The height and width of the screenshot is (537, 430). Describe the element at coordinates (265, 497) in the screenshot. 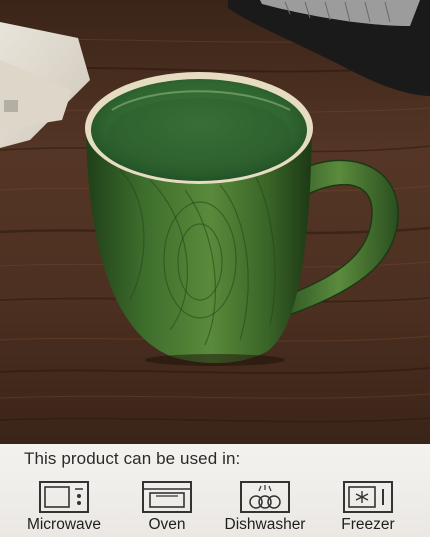

I see `dishwasher-icon` at that location.